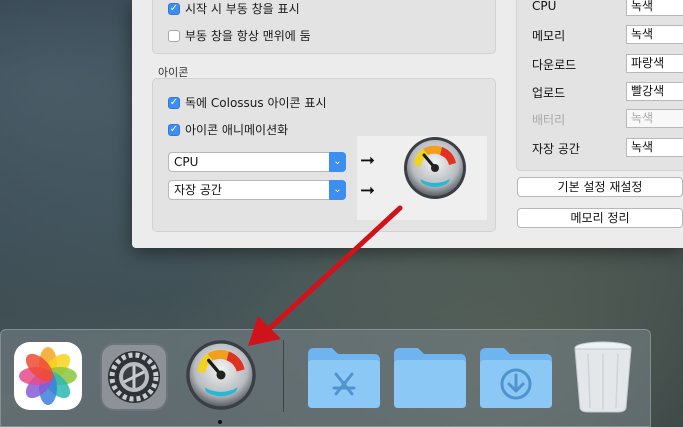 This screenshot has width=683, height=427. What do you see at coordinates (257, 190) in the screenshot?
I see `icon-metric-select-bottom: 자장 공간 ⌄` at bounding box center [257, 190].